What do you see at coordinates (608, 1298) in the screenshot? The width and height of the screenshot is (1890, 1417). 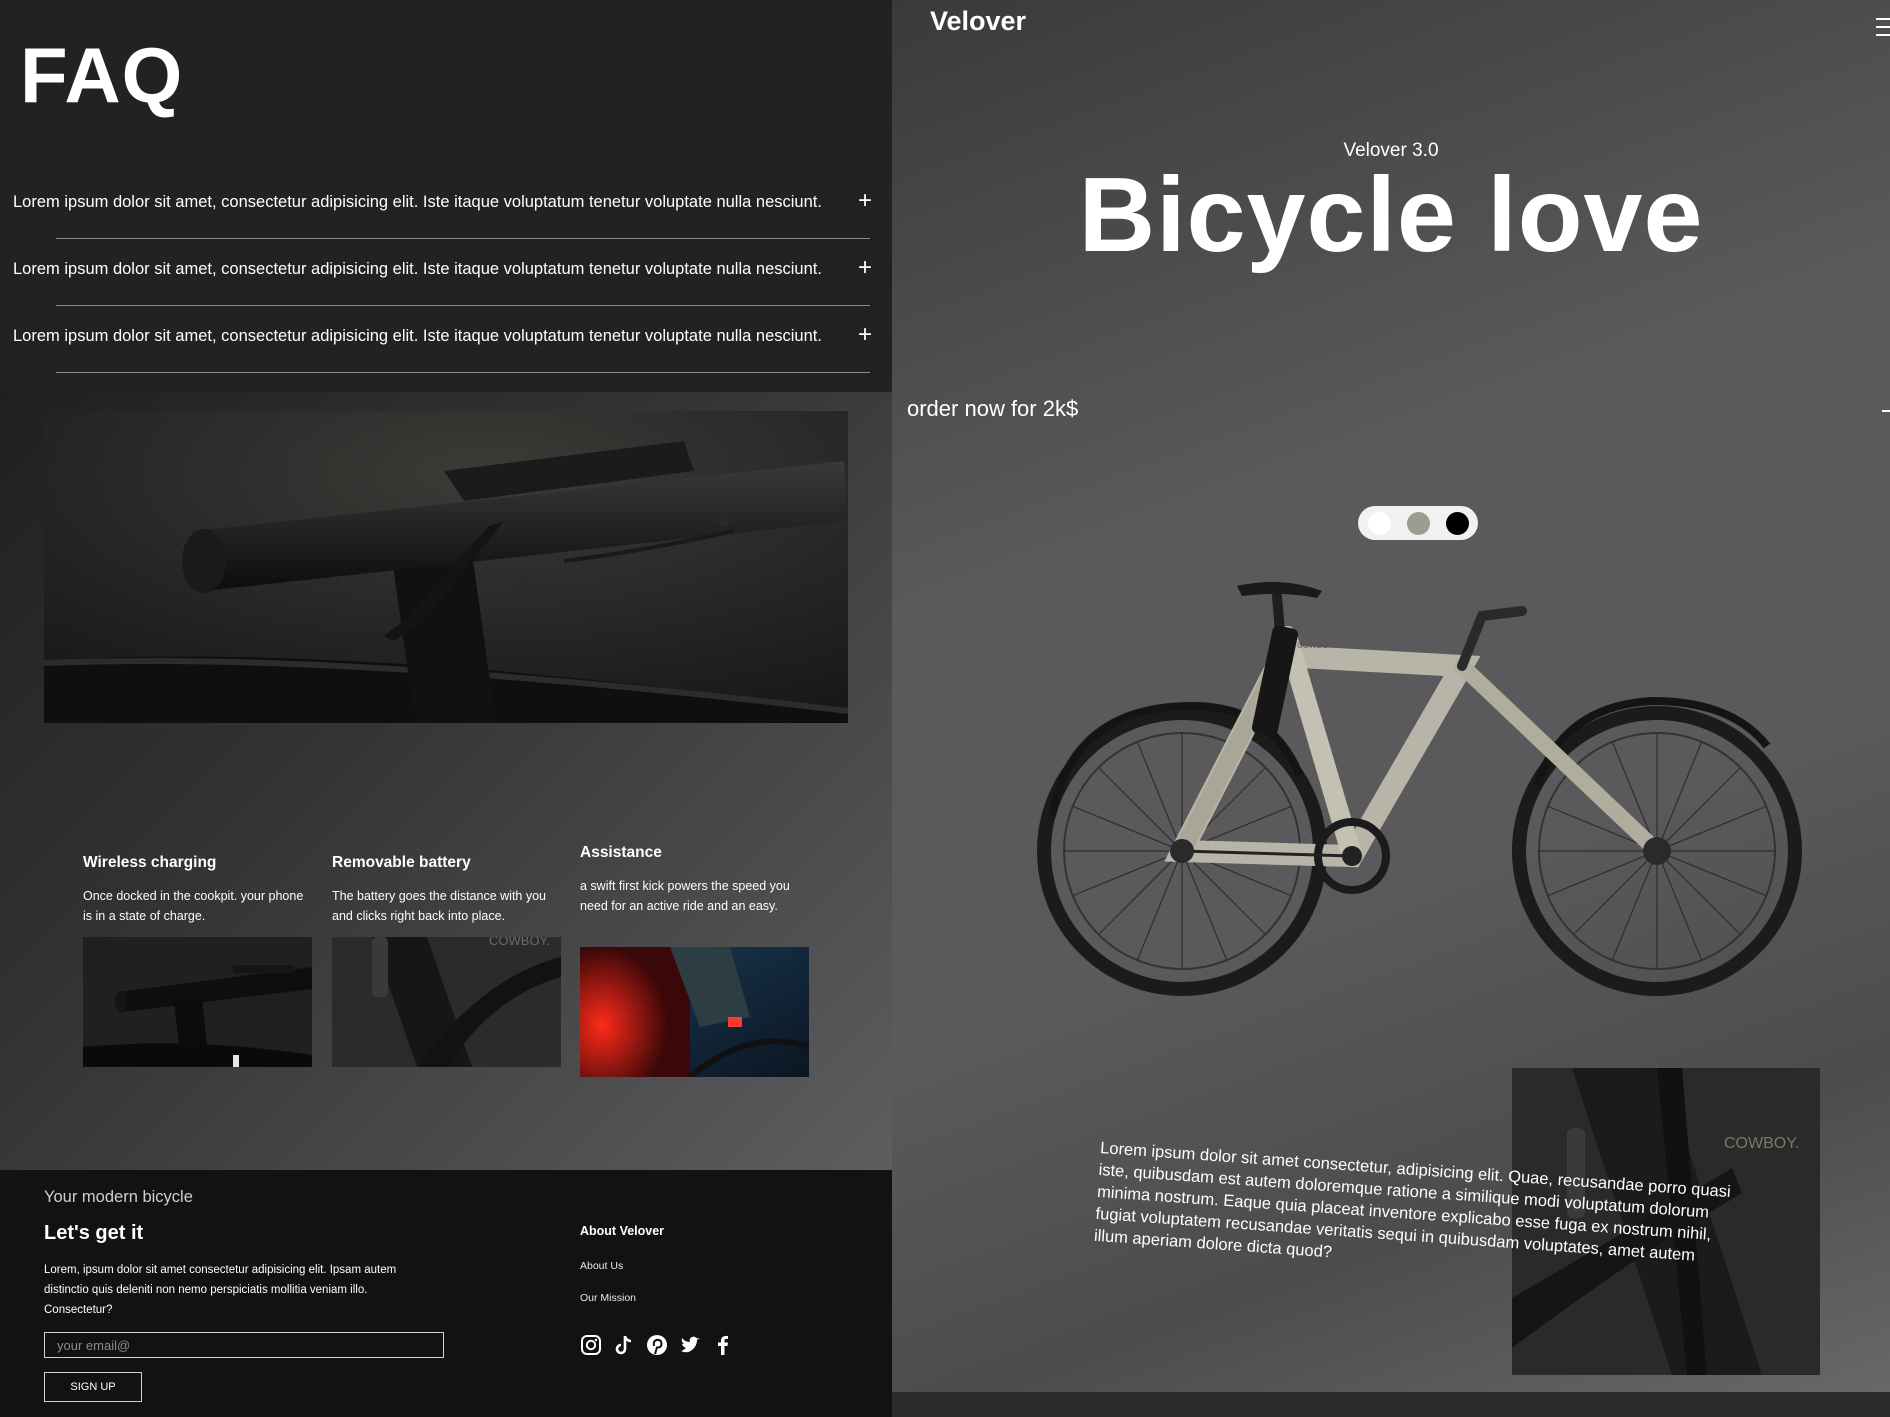 I see `our-mission-link: Our Mission` at bounding box center [608, 1298].